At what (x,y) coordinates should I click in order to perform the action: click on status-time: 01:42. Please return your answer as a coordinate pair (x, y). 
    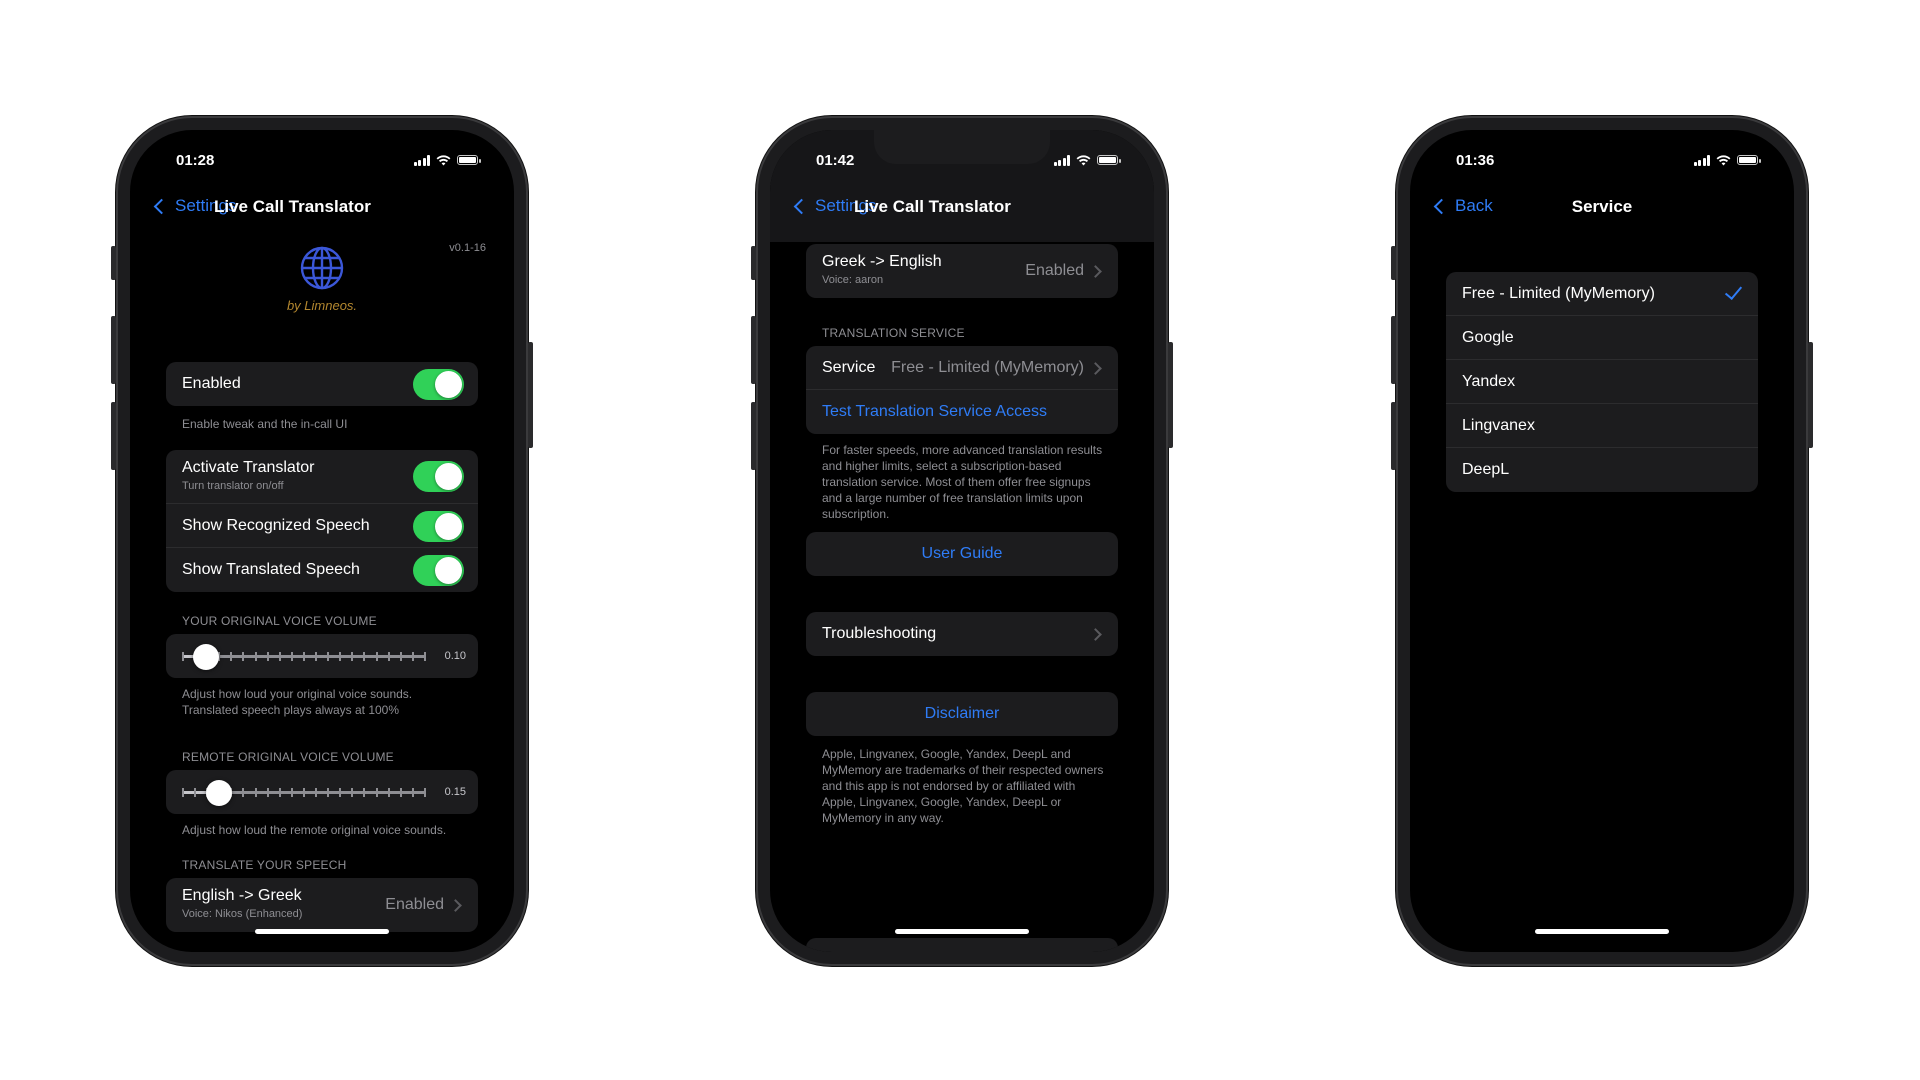
    Looking at the image, I should click on (835, 160).